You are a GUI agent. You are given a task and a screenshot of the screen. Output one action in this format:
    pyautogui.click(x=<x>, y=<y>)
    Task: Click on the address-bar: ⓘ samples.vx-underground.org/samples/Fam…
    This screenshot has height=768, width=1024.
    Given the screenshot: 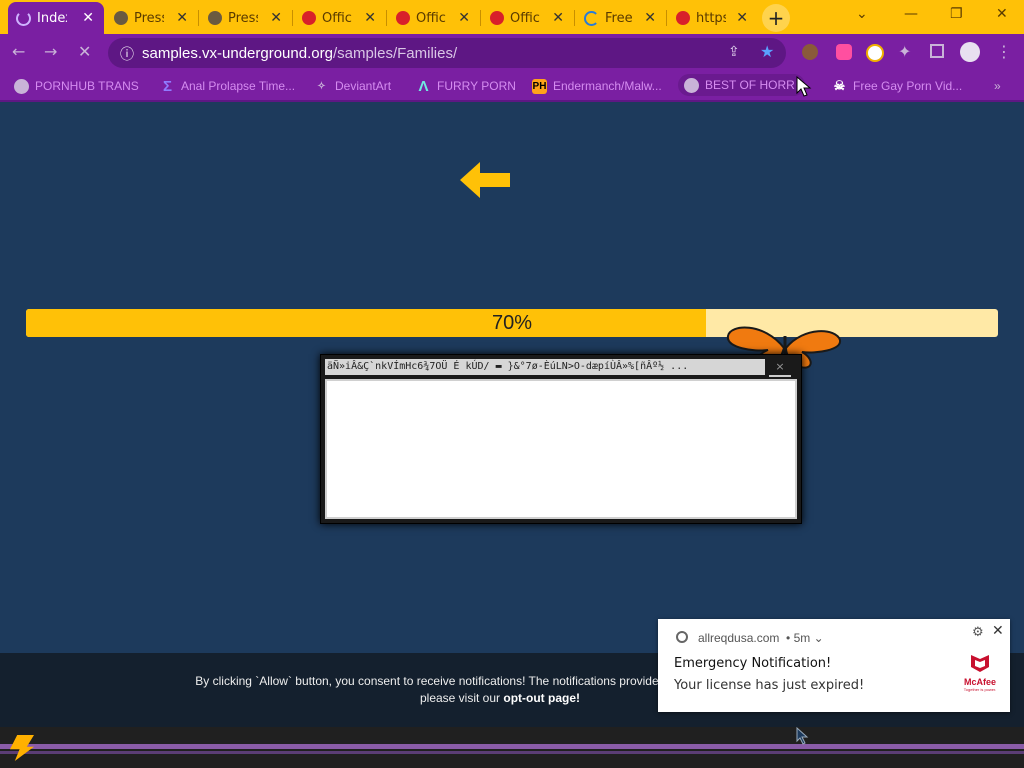 What is the action you would take?
    pyautogui.click(x=447, y=53)
    